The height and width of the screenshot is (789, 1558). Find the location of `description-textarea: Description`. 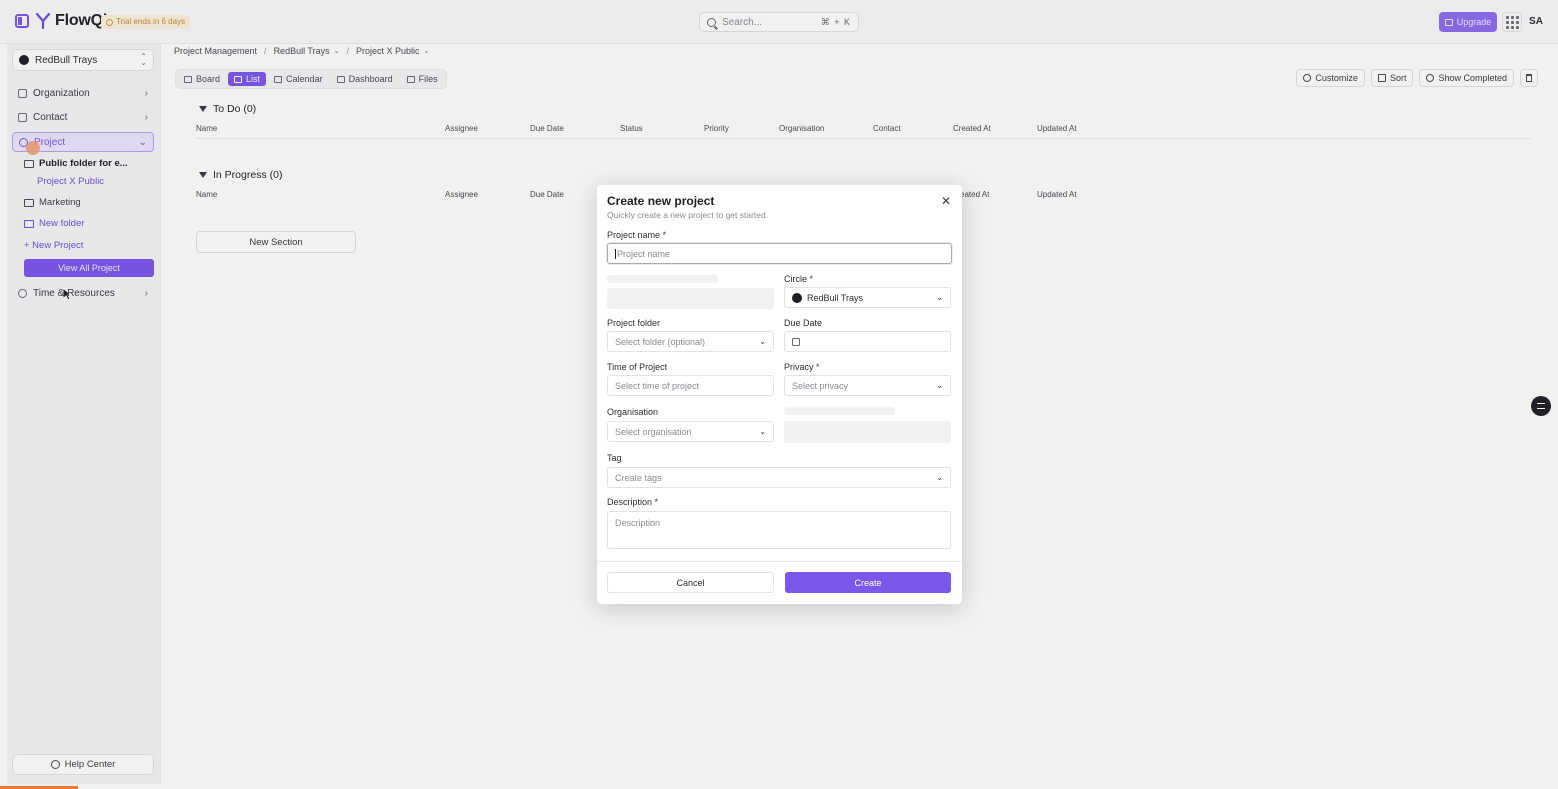

description-textarea: Description is located at coordinates (779, 530).